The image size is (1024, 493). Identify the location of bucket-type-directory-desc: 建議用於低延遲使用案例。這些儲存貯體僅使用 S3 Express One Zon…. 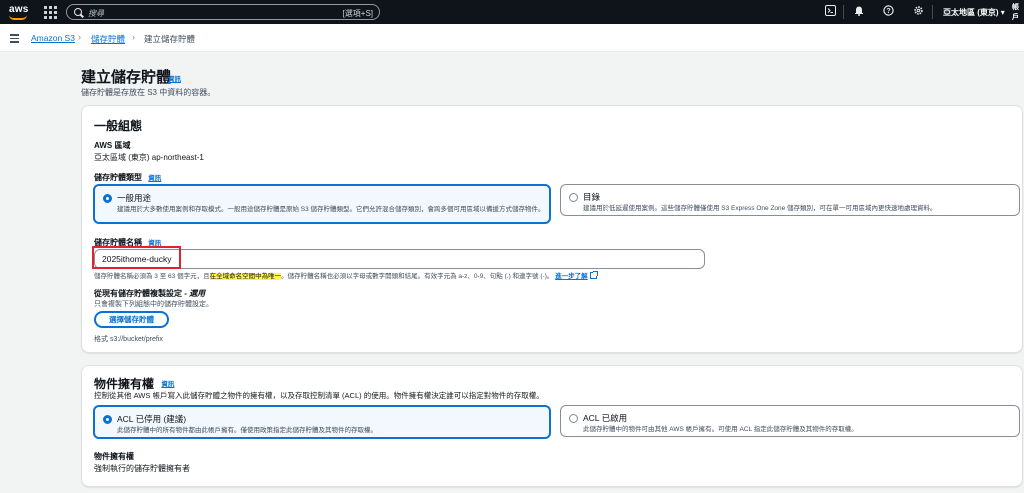
(760, 208).